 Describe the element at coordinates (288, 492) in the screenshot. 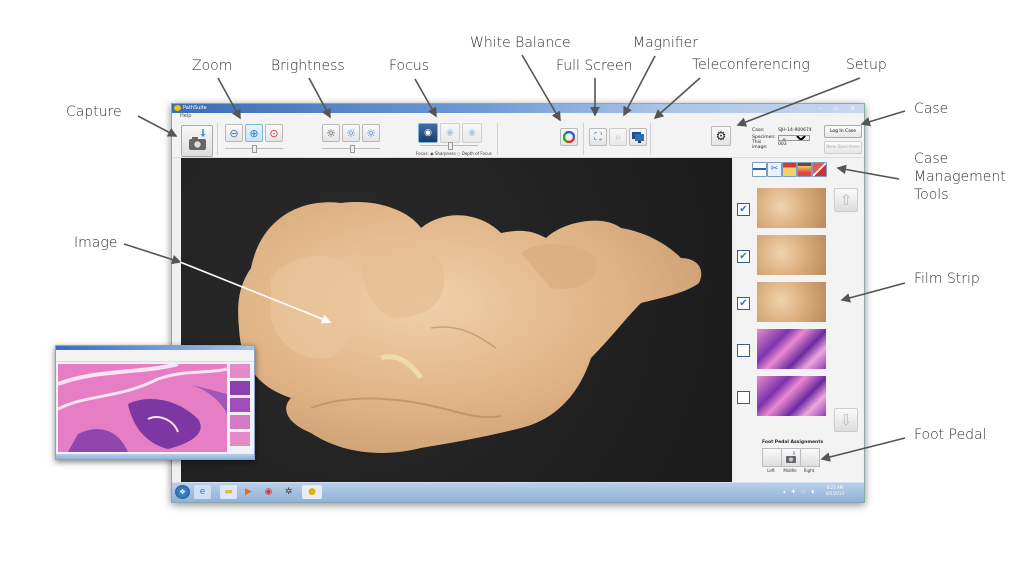

I see `taskbar-app: ✲` at that location.